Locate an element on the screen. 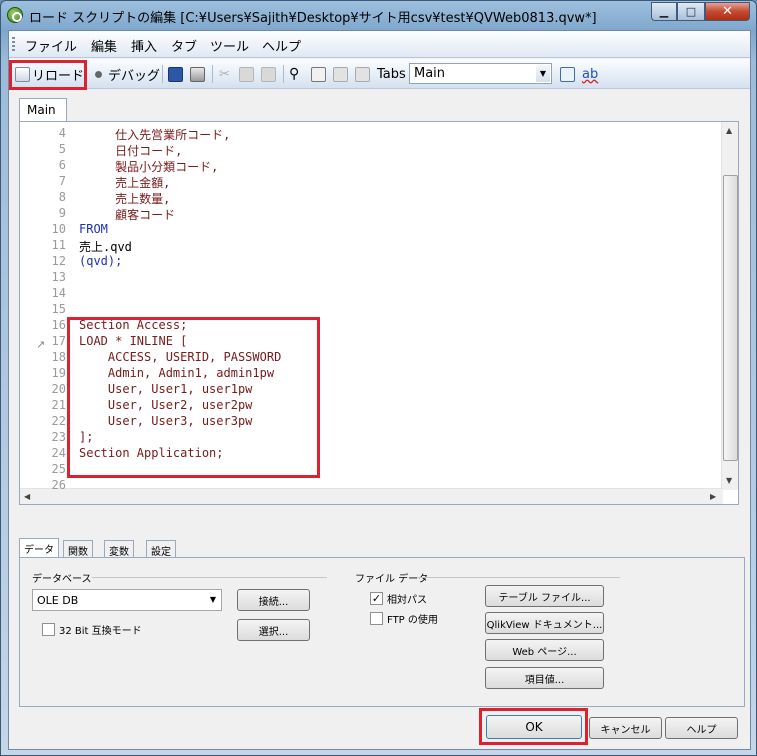 The height and width of the screenshot is (756, 757). tab-variables: 変数 is located at coordinates (119, 549).